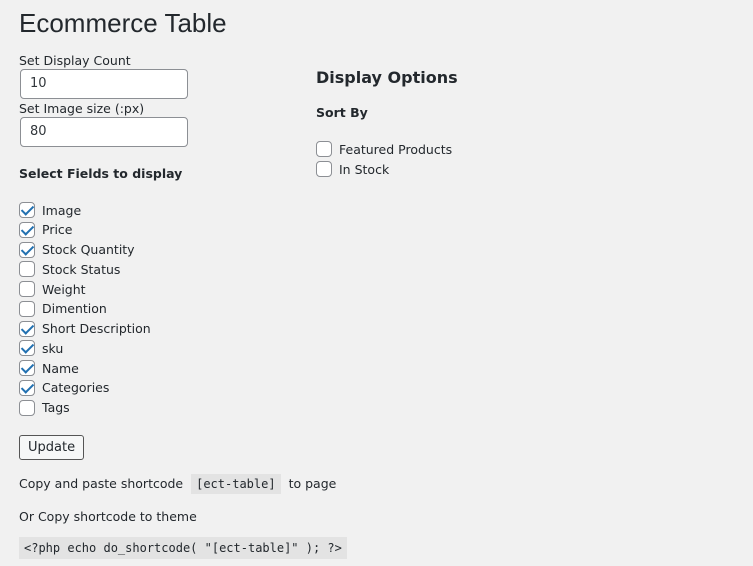  What do you see at coordinates (27, 229) in the screenshot?
I see `checkbox-price` at bounding box center [27, 229].